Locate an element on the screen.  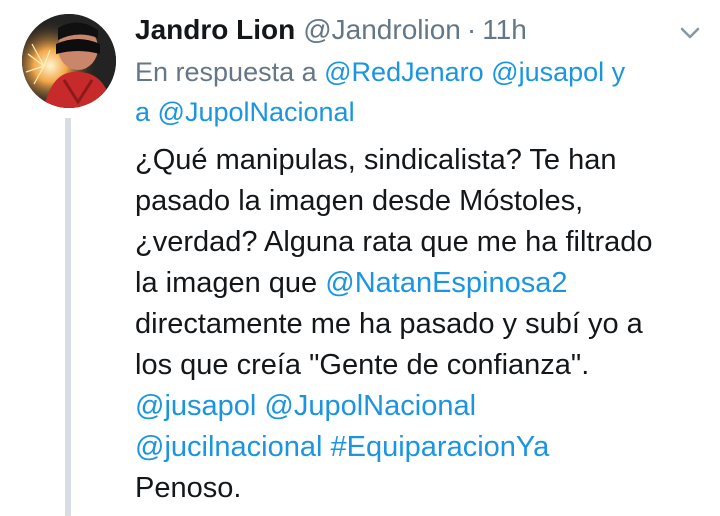
tweet-text-line: ¿Qué manipulas, sindicalista? Te han is located at coordinates (376, 160).